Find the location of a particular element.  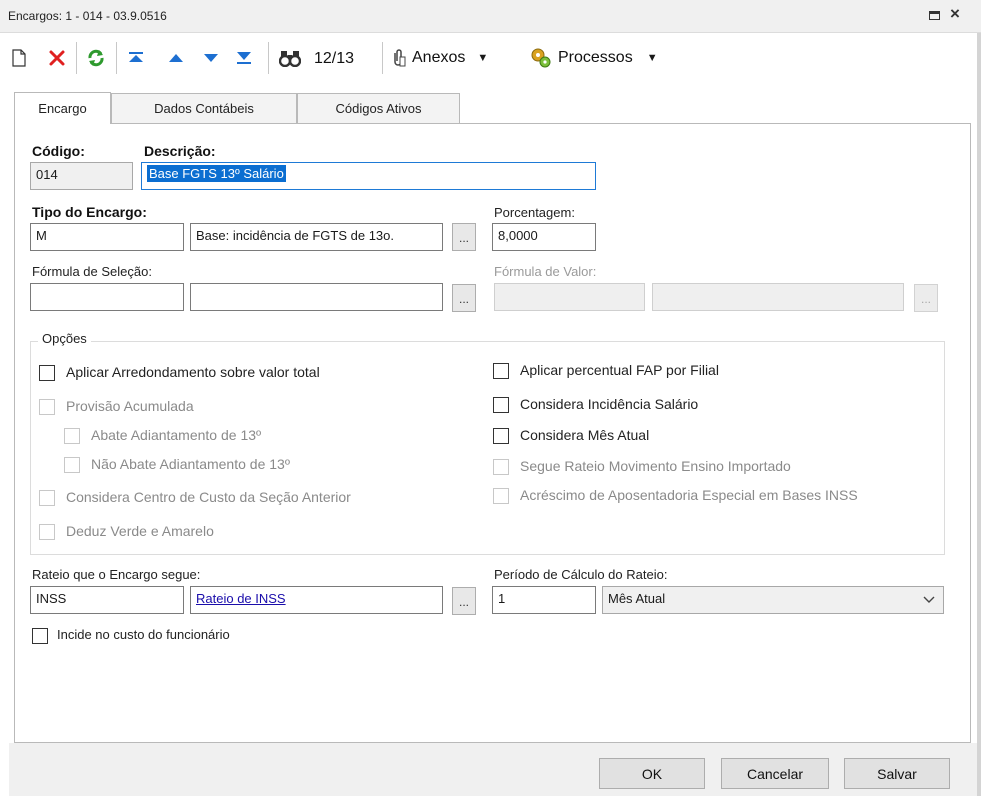

ok-button: OK is located at coordinates (652, 773).